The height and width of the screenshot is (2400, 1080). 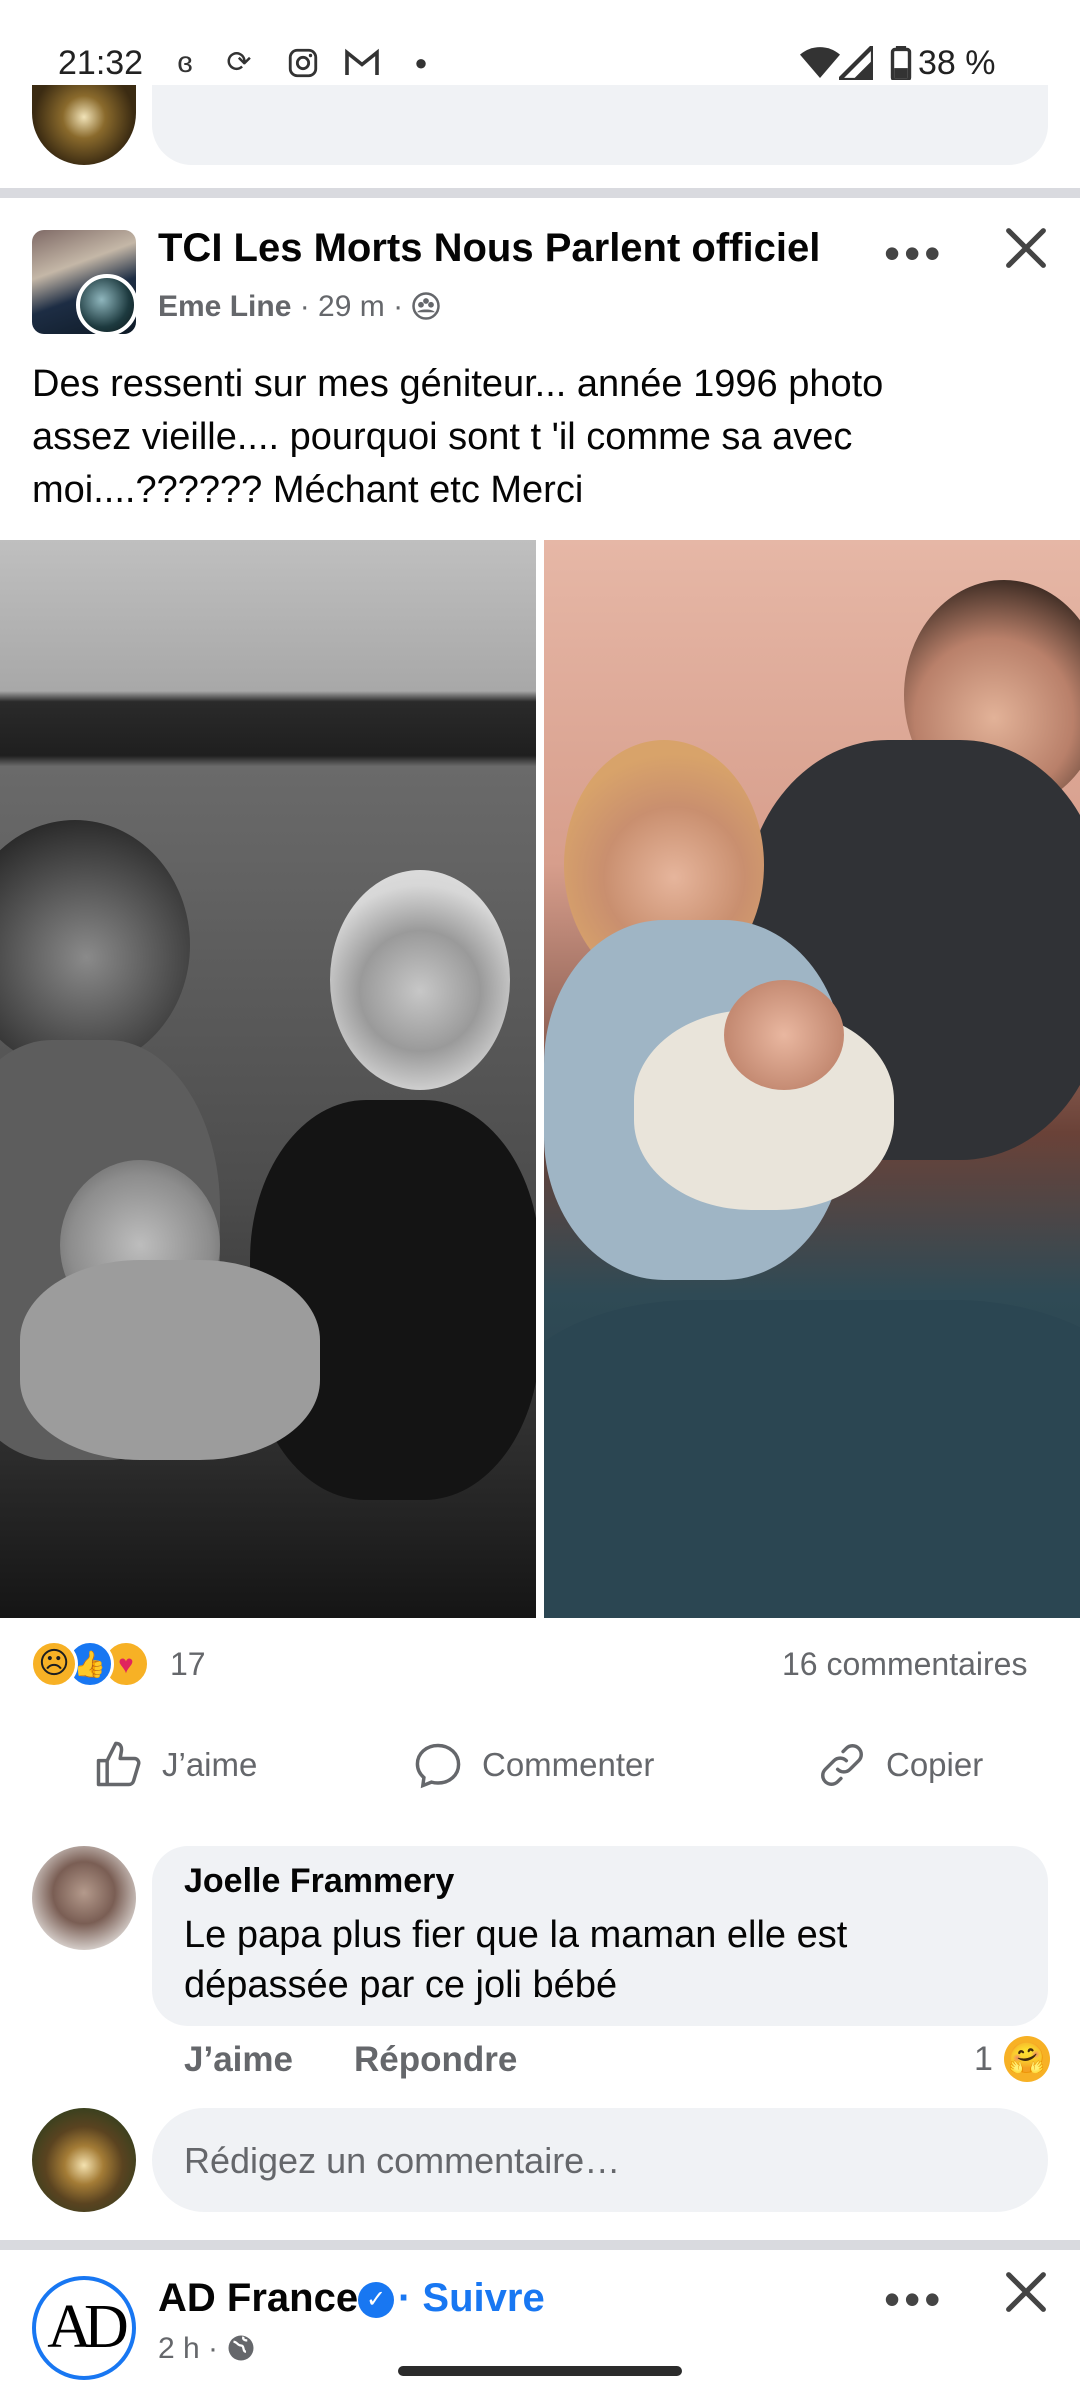 I want to click on post-meta: Eme Line · 29 m ·, so click(x=299, y=307).